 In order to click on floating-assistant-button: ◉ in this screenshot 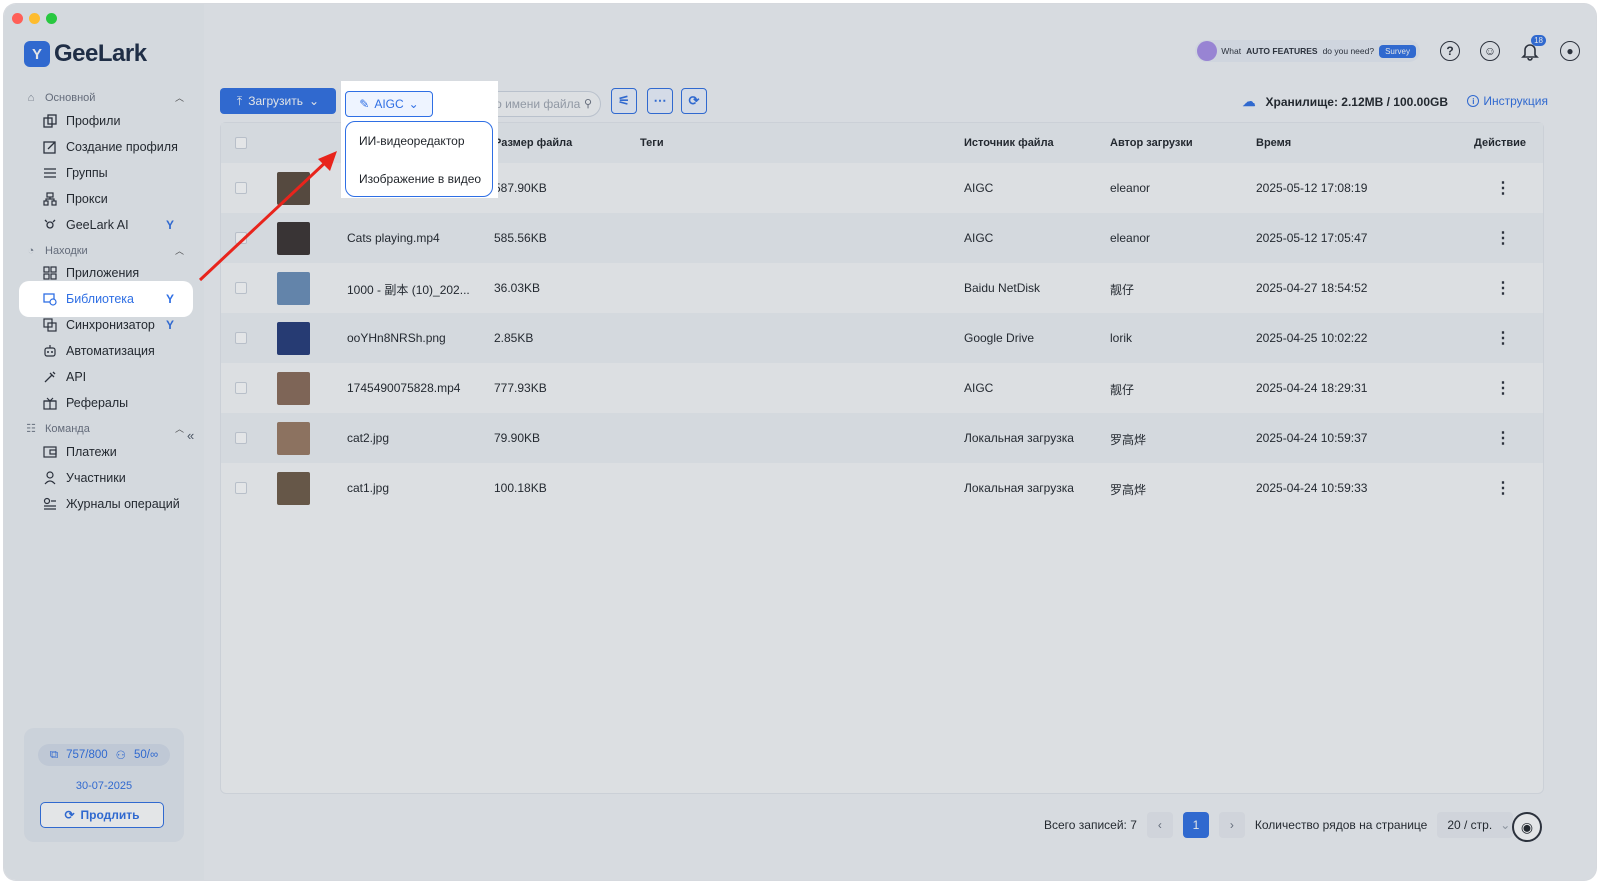, I will do `click(1527, 827)`.